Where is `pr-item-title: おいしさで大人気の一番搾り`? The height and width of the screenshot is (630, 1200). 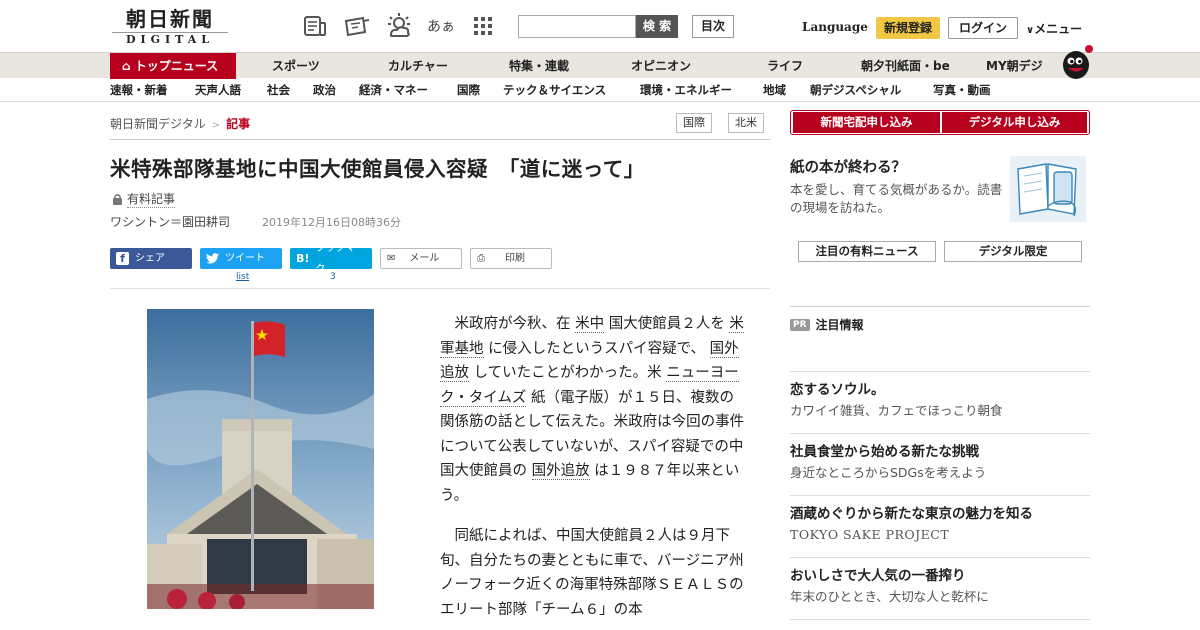
pr-item-title: おいしさで大人気の一番搾り is located at coordinates (878, 576).